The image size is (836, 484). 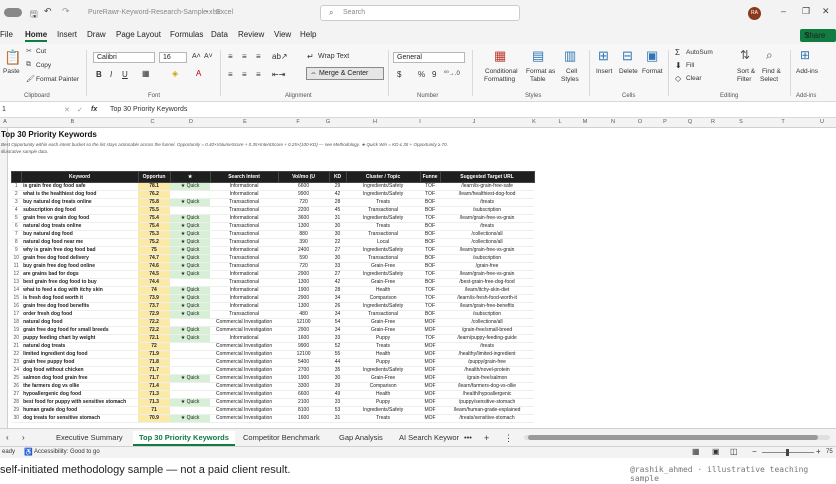 I want to click on table-cell: natural dog food, so click(x=80, y=322).